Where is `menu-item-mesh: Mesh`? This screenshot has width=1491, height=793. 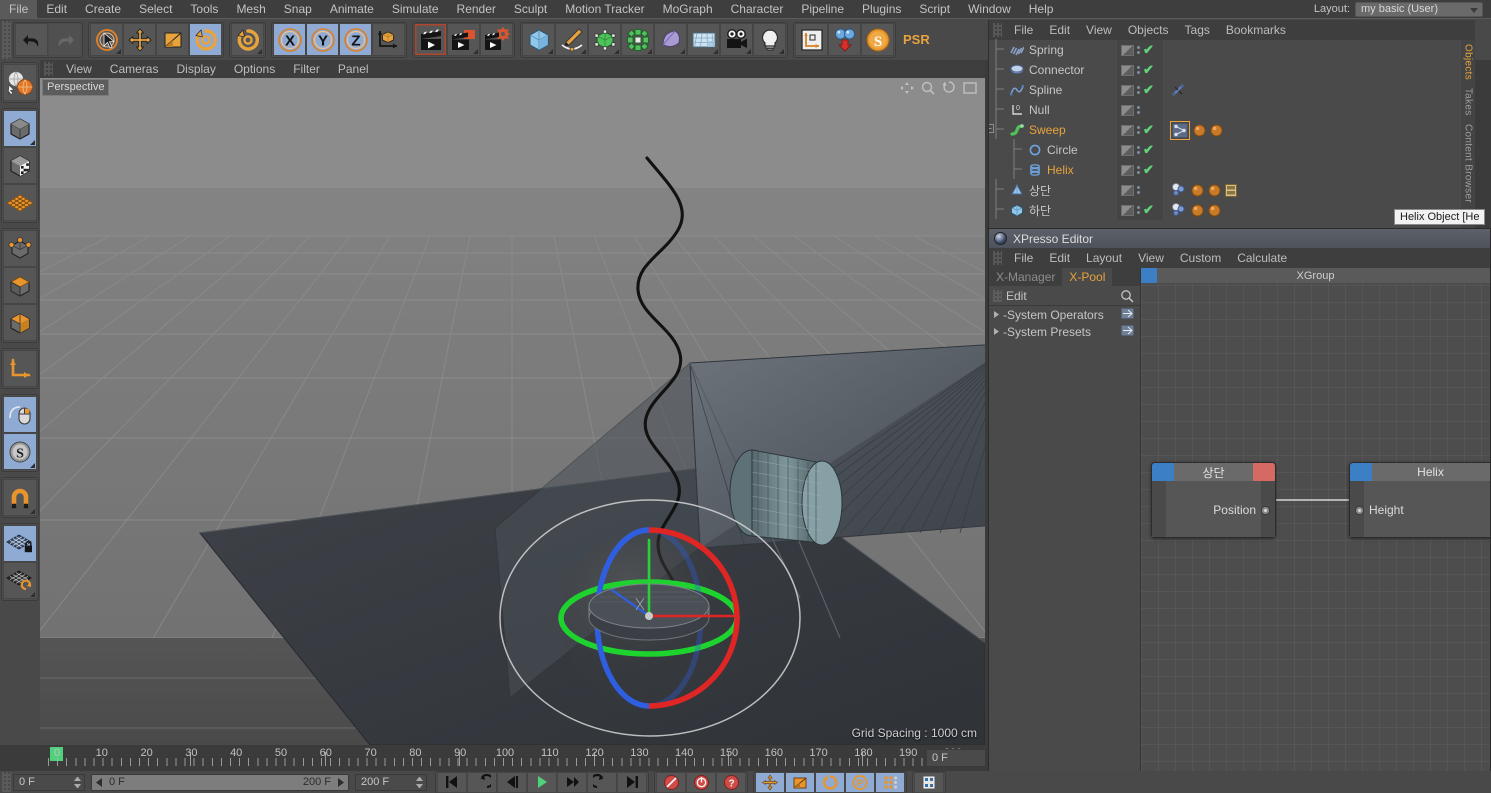
menu-item-mesh: Mesh is located at coordinates (250, 9).